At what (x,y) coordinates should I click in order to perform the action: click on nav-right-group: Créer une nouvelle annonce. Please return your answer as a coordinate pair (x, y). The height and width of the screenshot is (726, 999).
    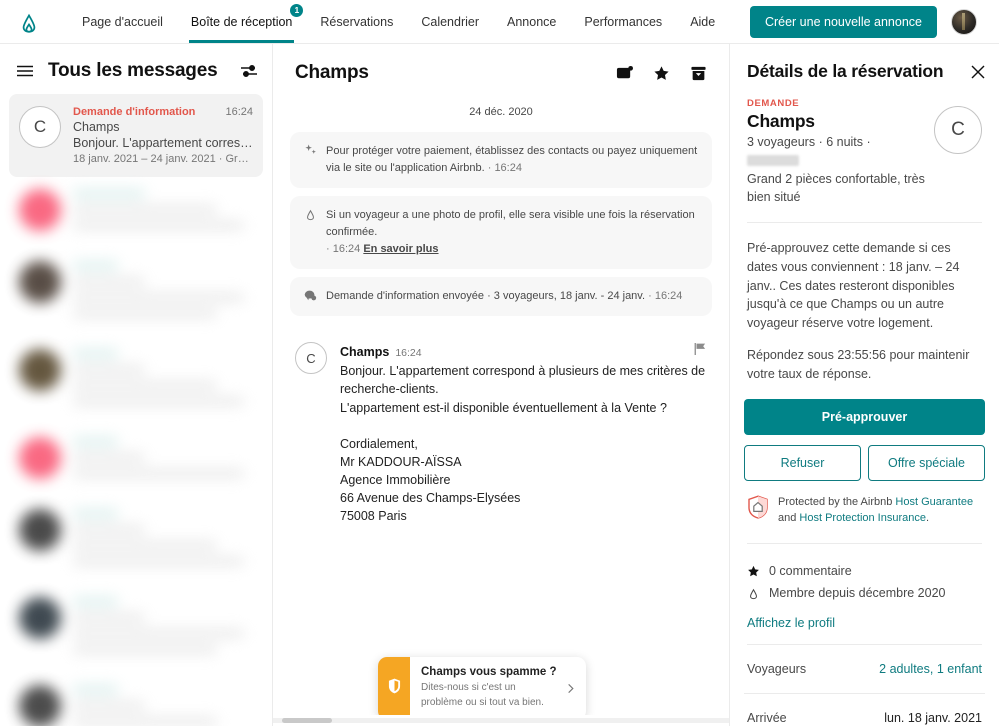
    Looking at the image, I should click on (863, 21).